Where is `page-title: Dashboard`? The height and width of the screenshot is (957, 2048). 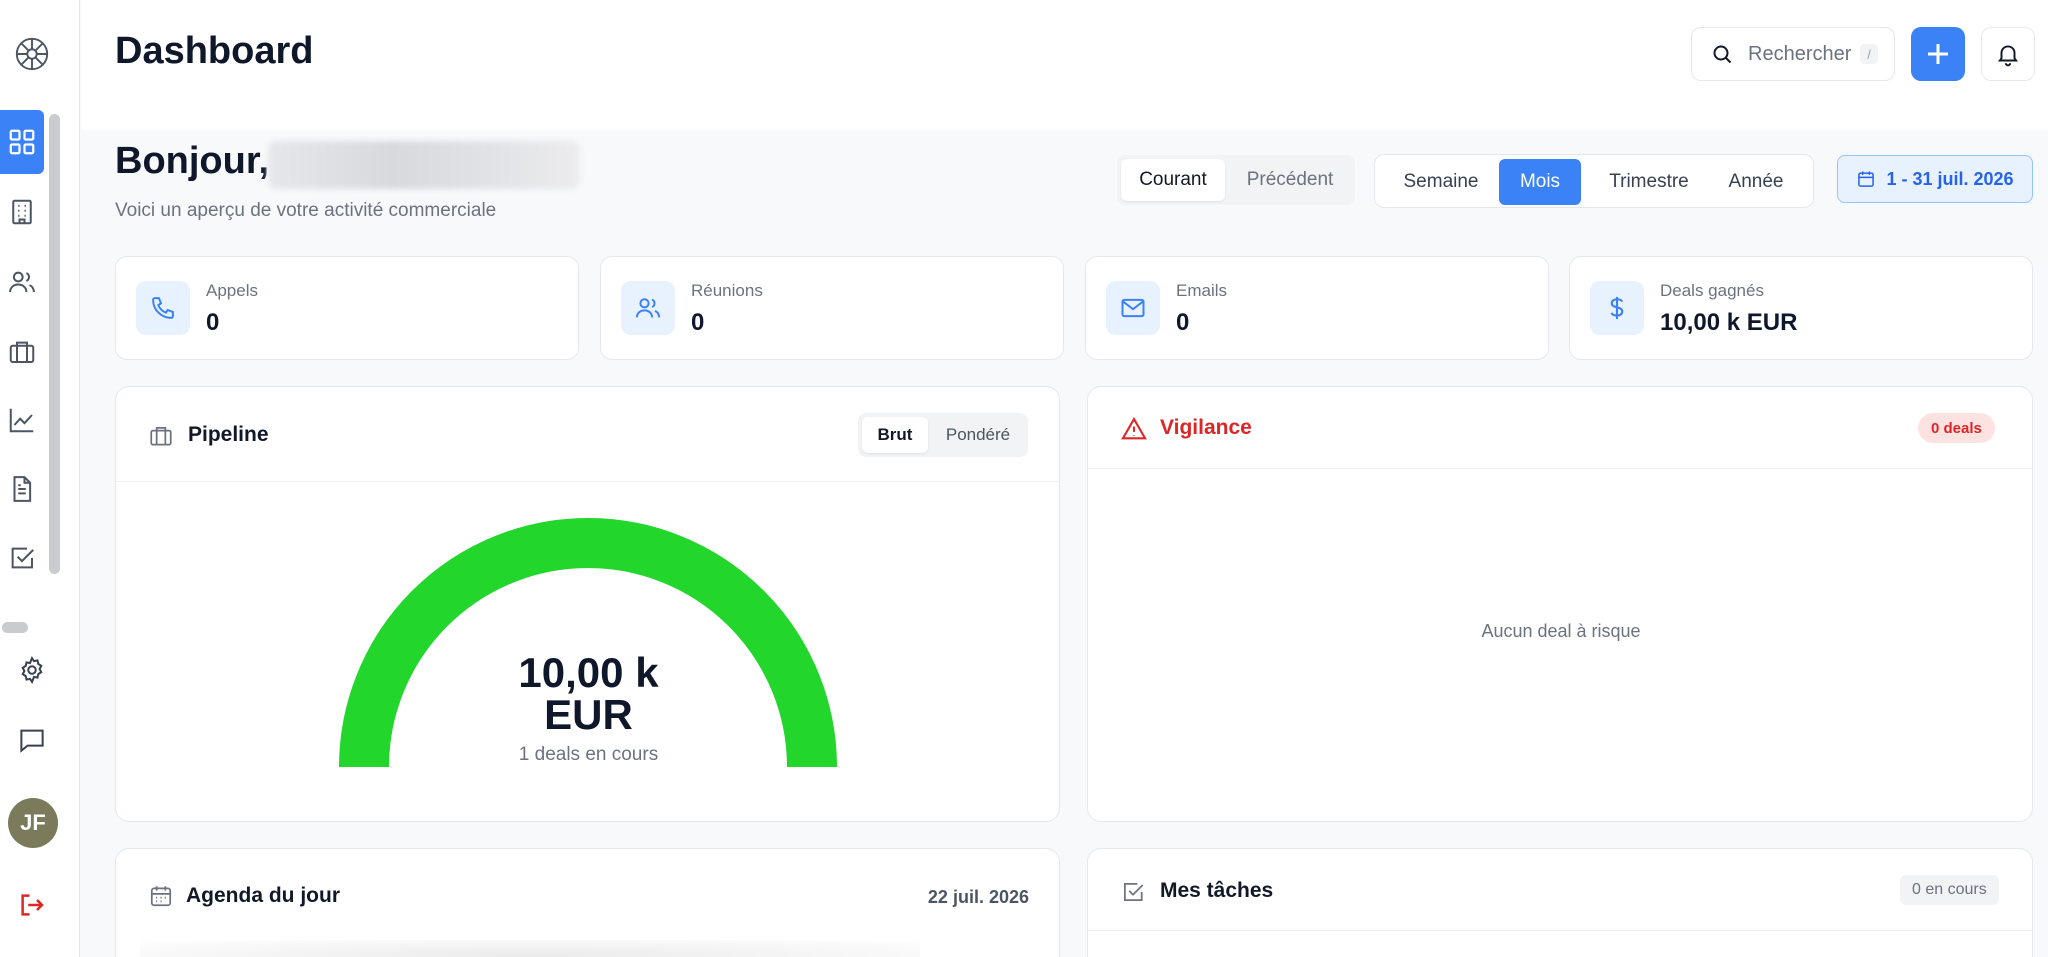
page-title: Dashboard is located at coordinates (214, 51).